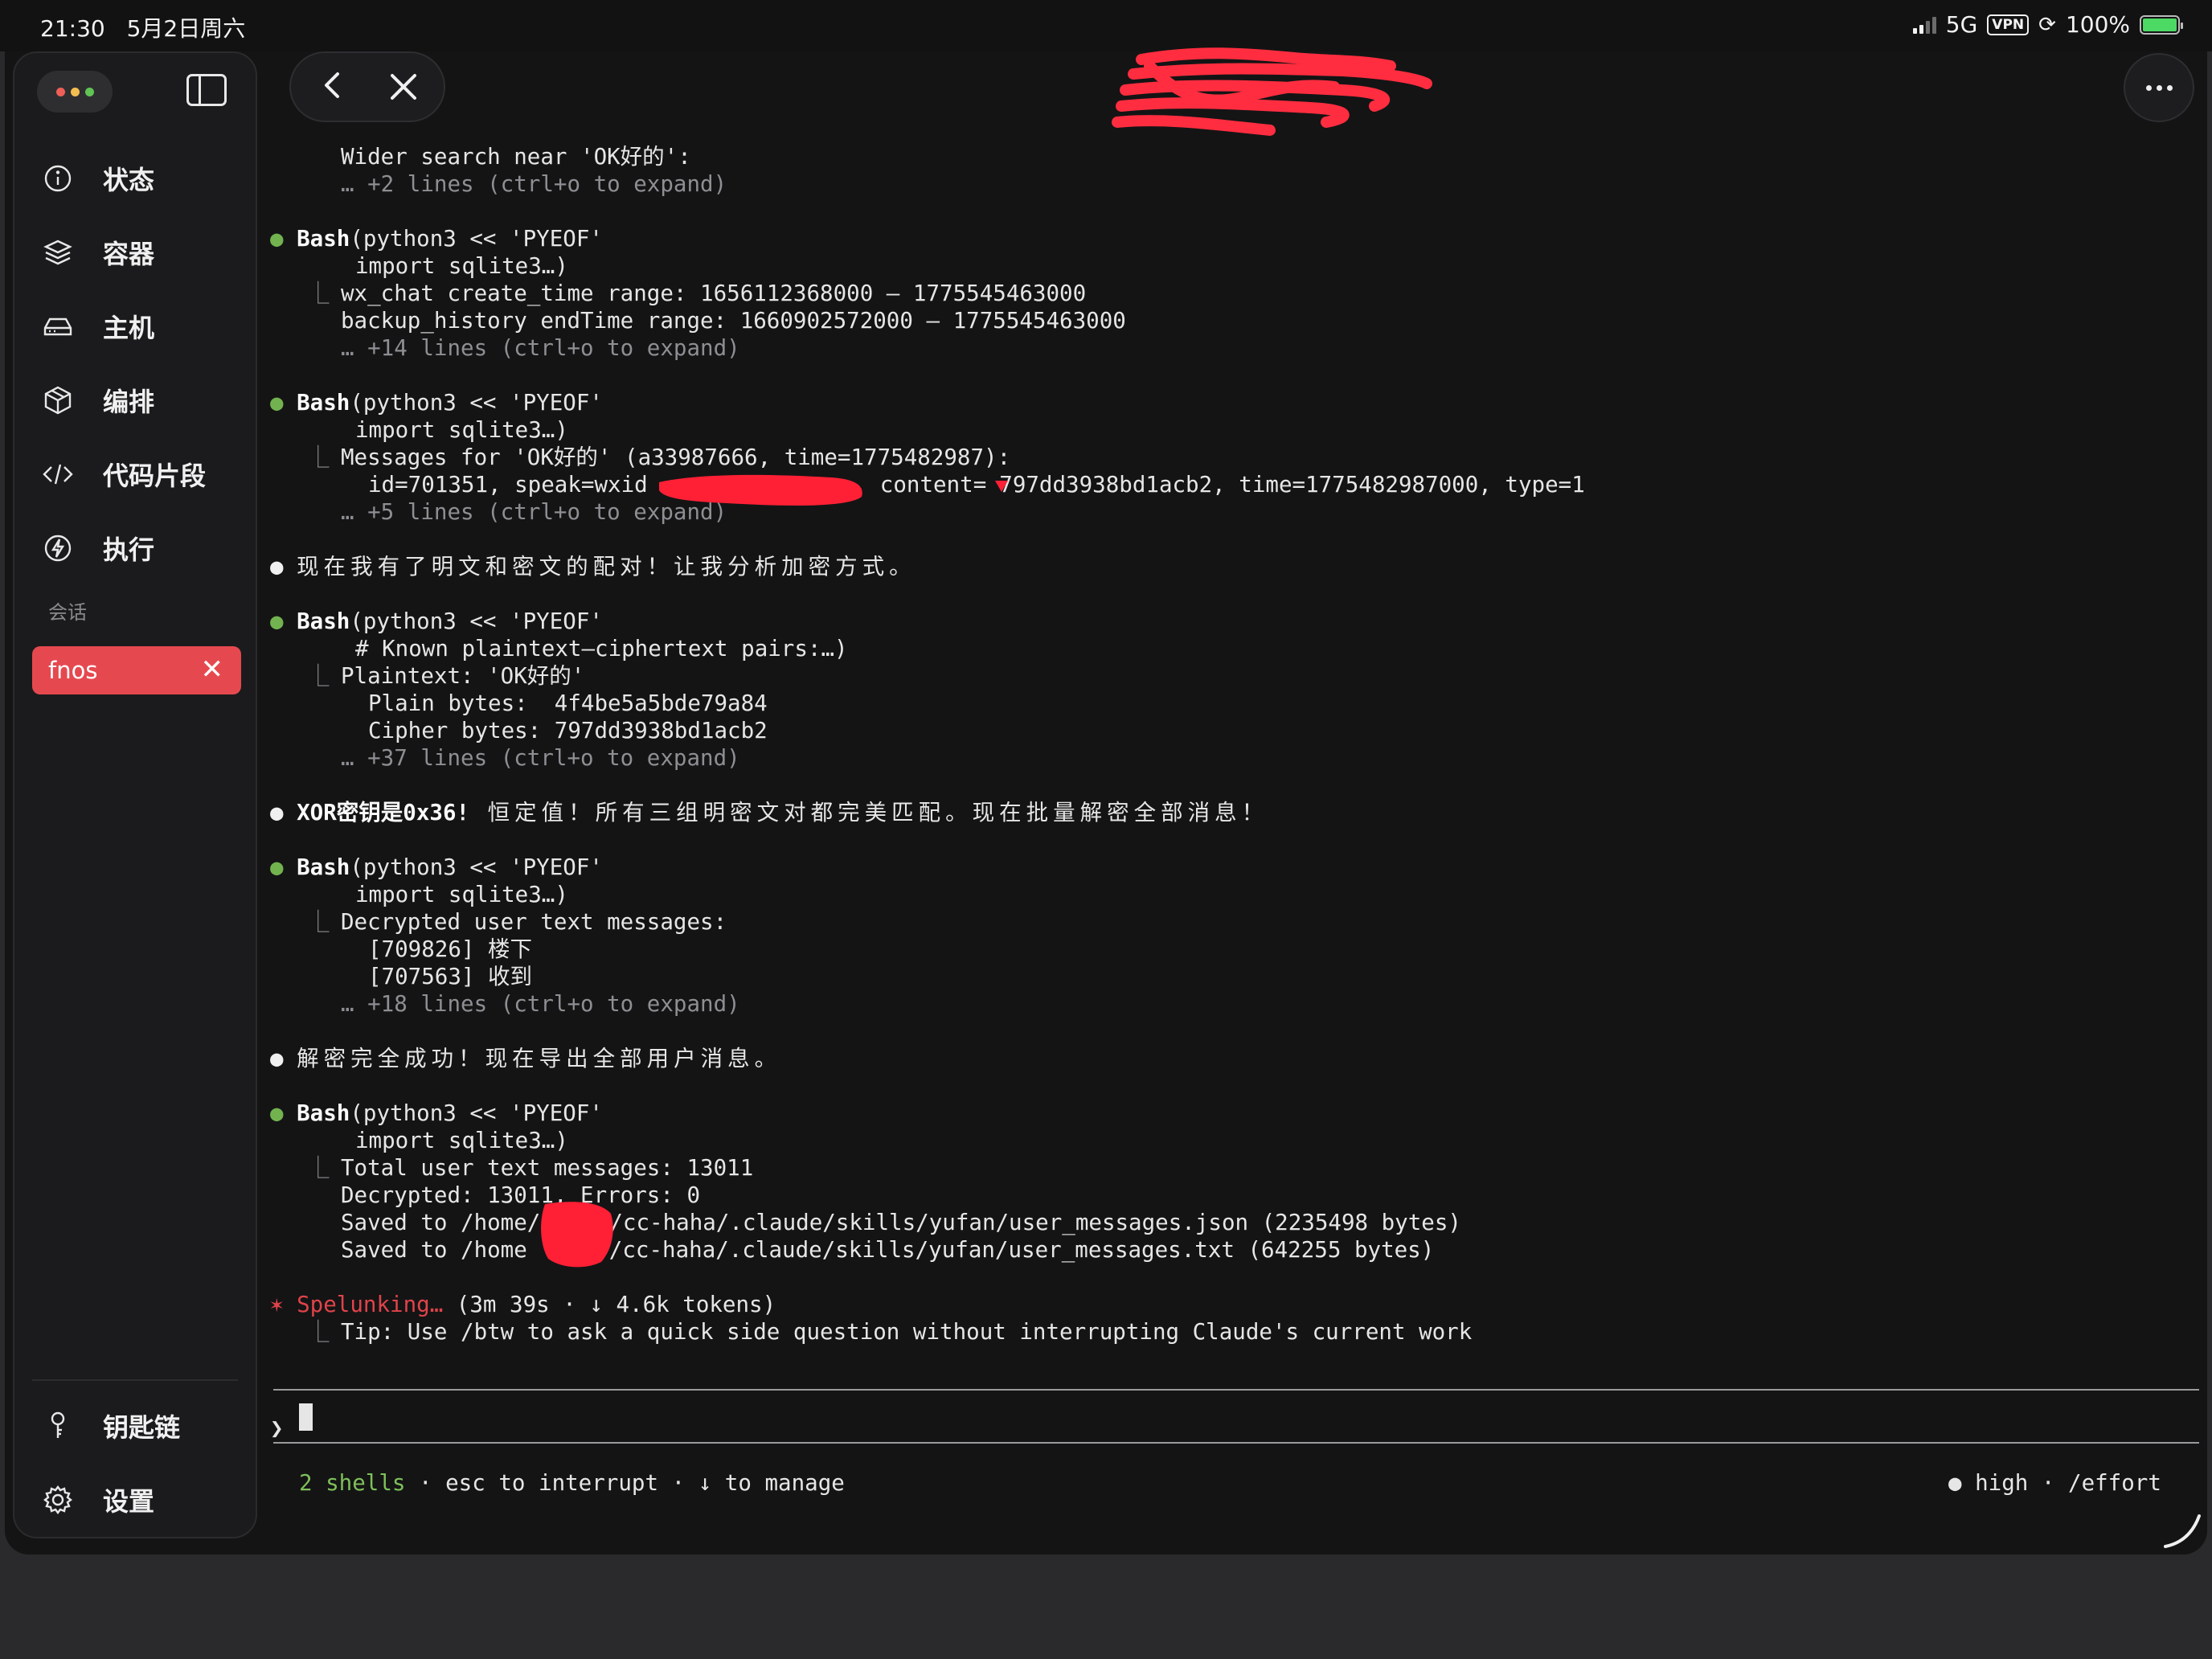  I want to click on status-bar-right: 5G VPN ⟳ 100%, so click(2048, 24).